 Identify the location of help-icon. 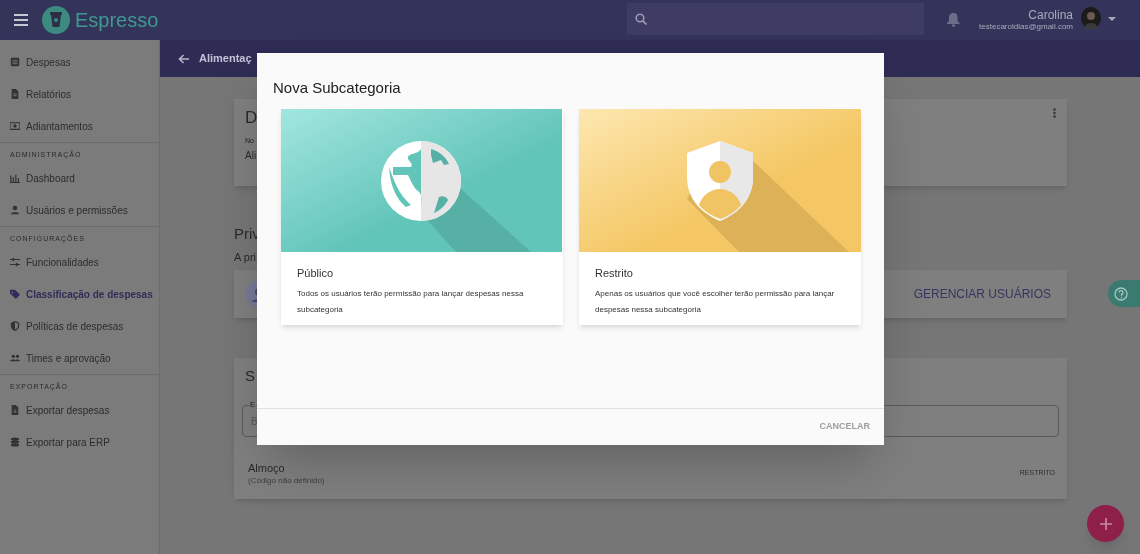
(1121, 293).